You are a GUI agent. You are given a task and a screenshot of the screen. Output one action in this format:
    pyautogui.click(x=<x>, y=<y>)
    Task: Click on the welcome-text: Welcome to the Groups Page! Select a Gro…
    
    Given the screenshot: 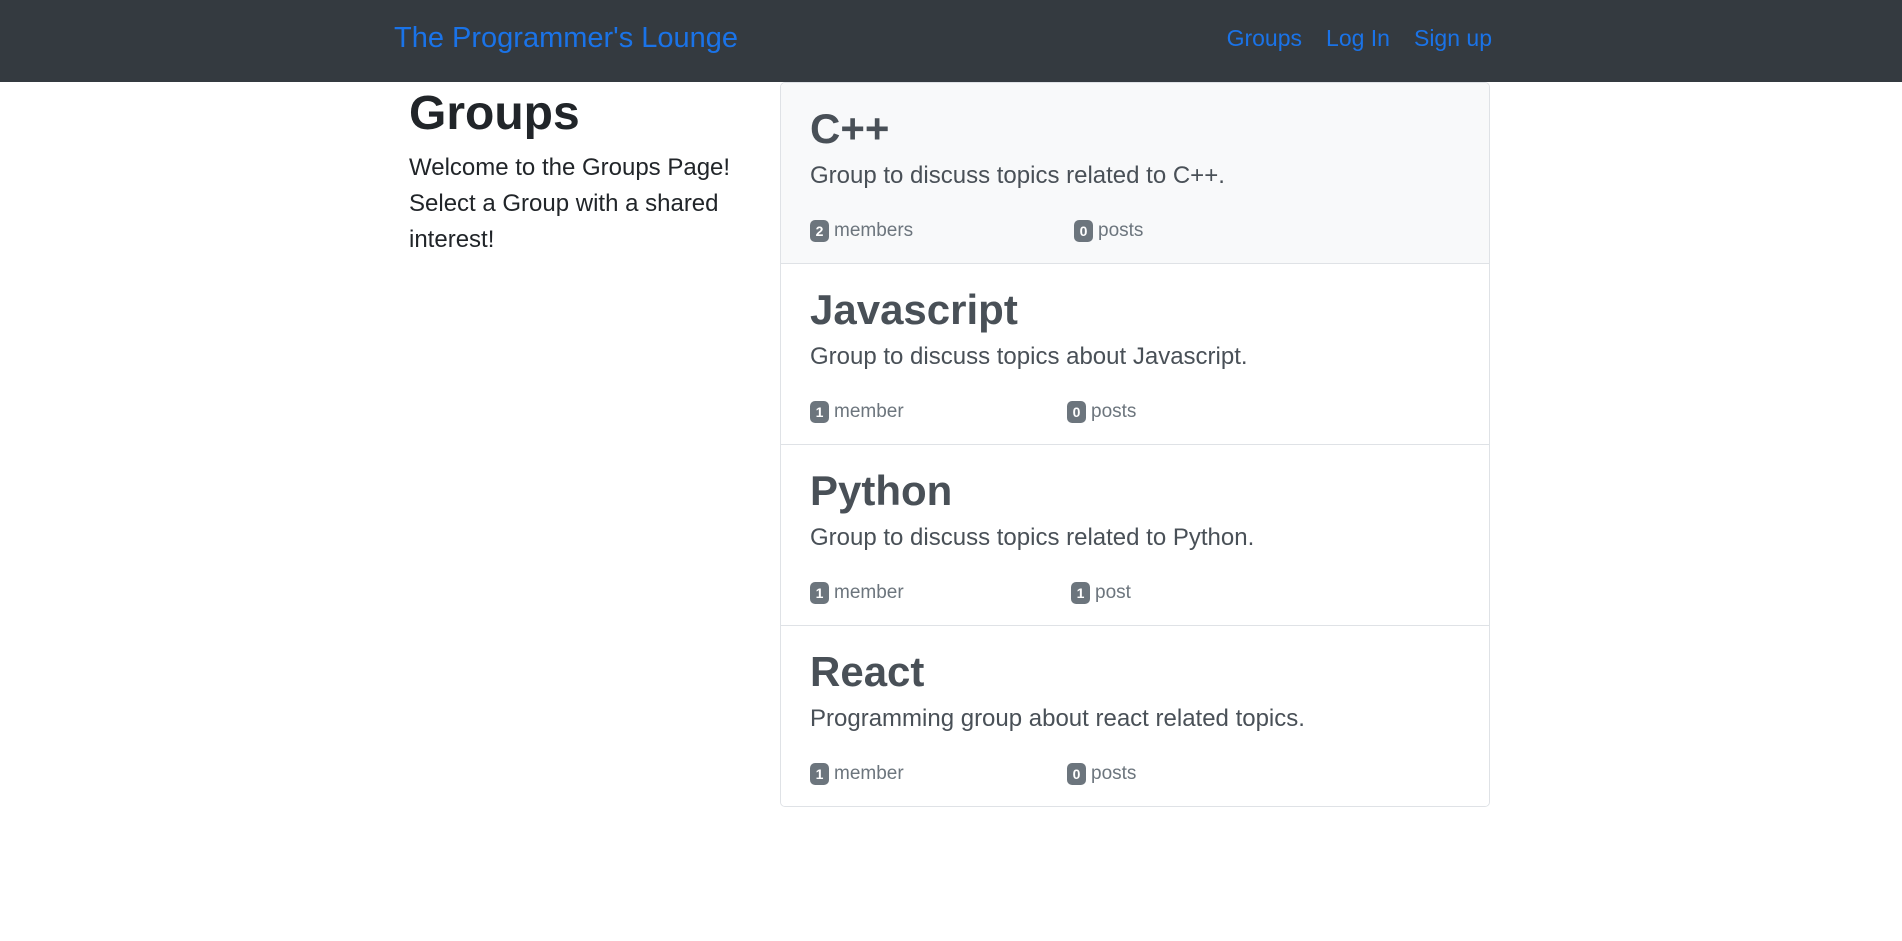 What is the action you would take?
    pyautogui.click(x=570, y=203)
    